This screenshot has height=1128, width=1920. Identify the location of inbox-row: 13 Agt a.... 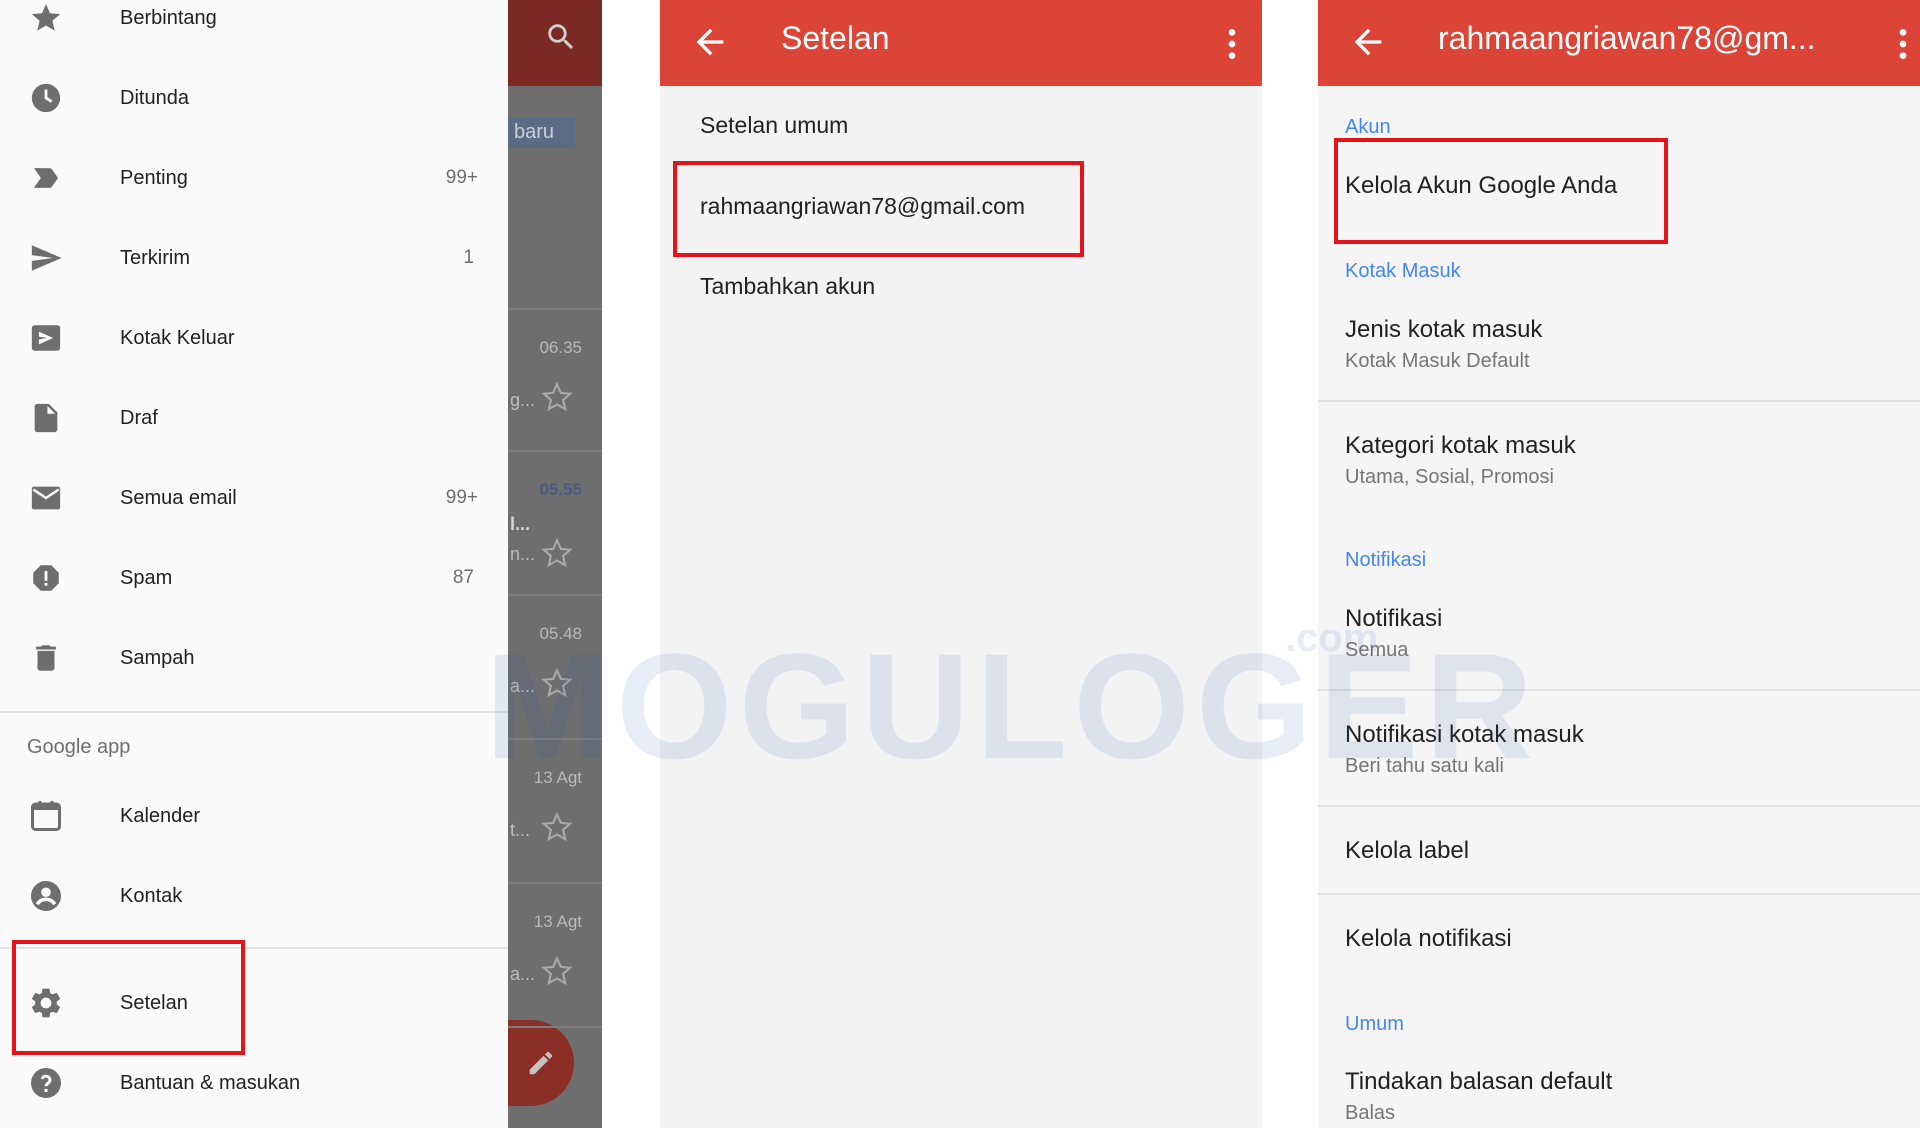
(555, 953).